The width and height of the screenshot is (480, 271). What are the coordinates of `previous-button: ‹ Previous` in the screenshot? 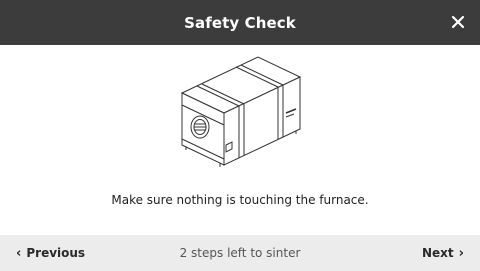 It's located at (50, 253).